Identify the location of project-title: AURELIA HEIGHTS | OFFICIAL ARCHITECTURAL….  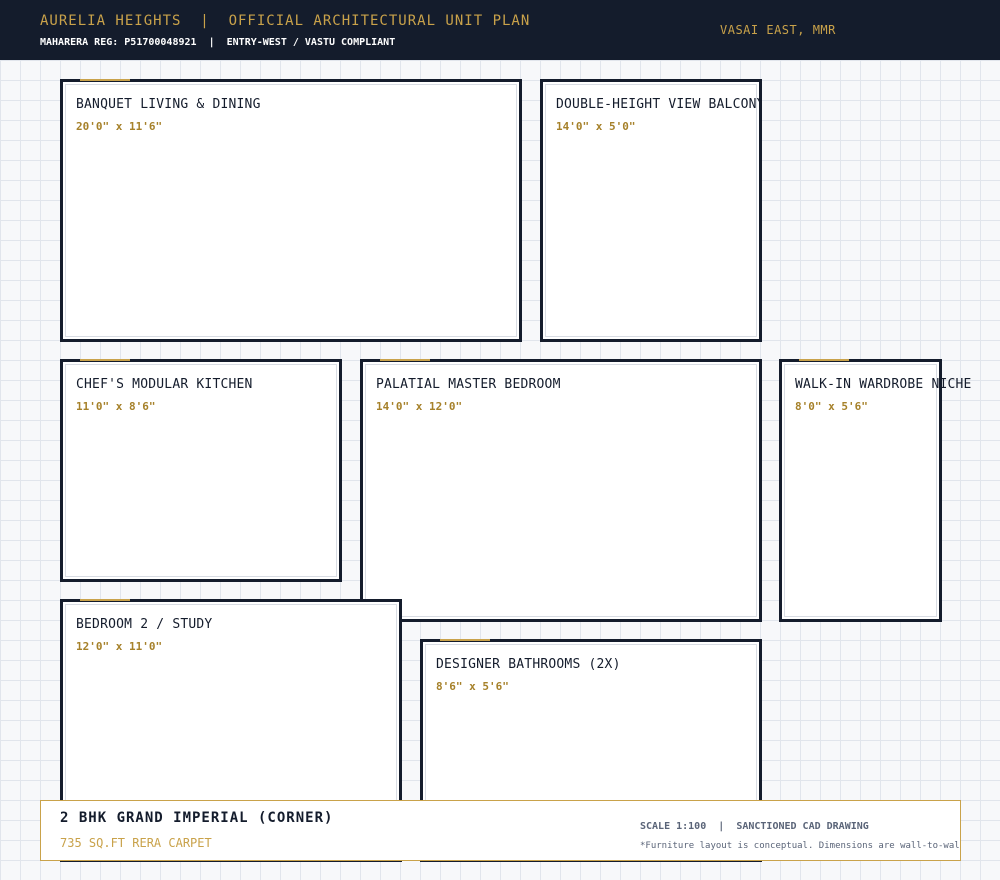
(285, 21).